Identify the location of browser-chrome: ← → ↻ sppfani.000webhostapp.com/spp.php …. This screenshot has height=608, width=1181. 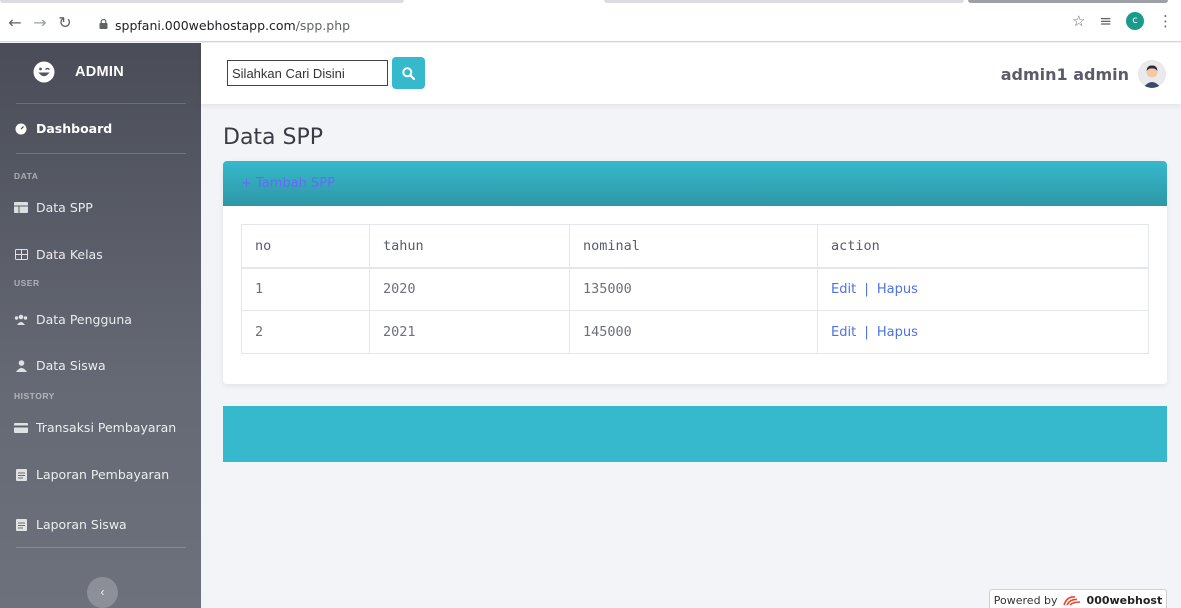
(590, 21).